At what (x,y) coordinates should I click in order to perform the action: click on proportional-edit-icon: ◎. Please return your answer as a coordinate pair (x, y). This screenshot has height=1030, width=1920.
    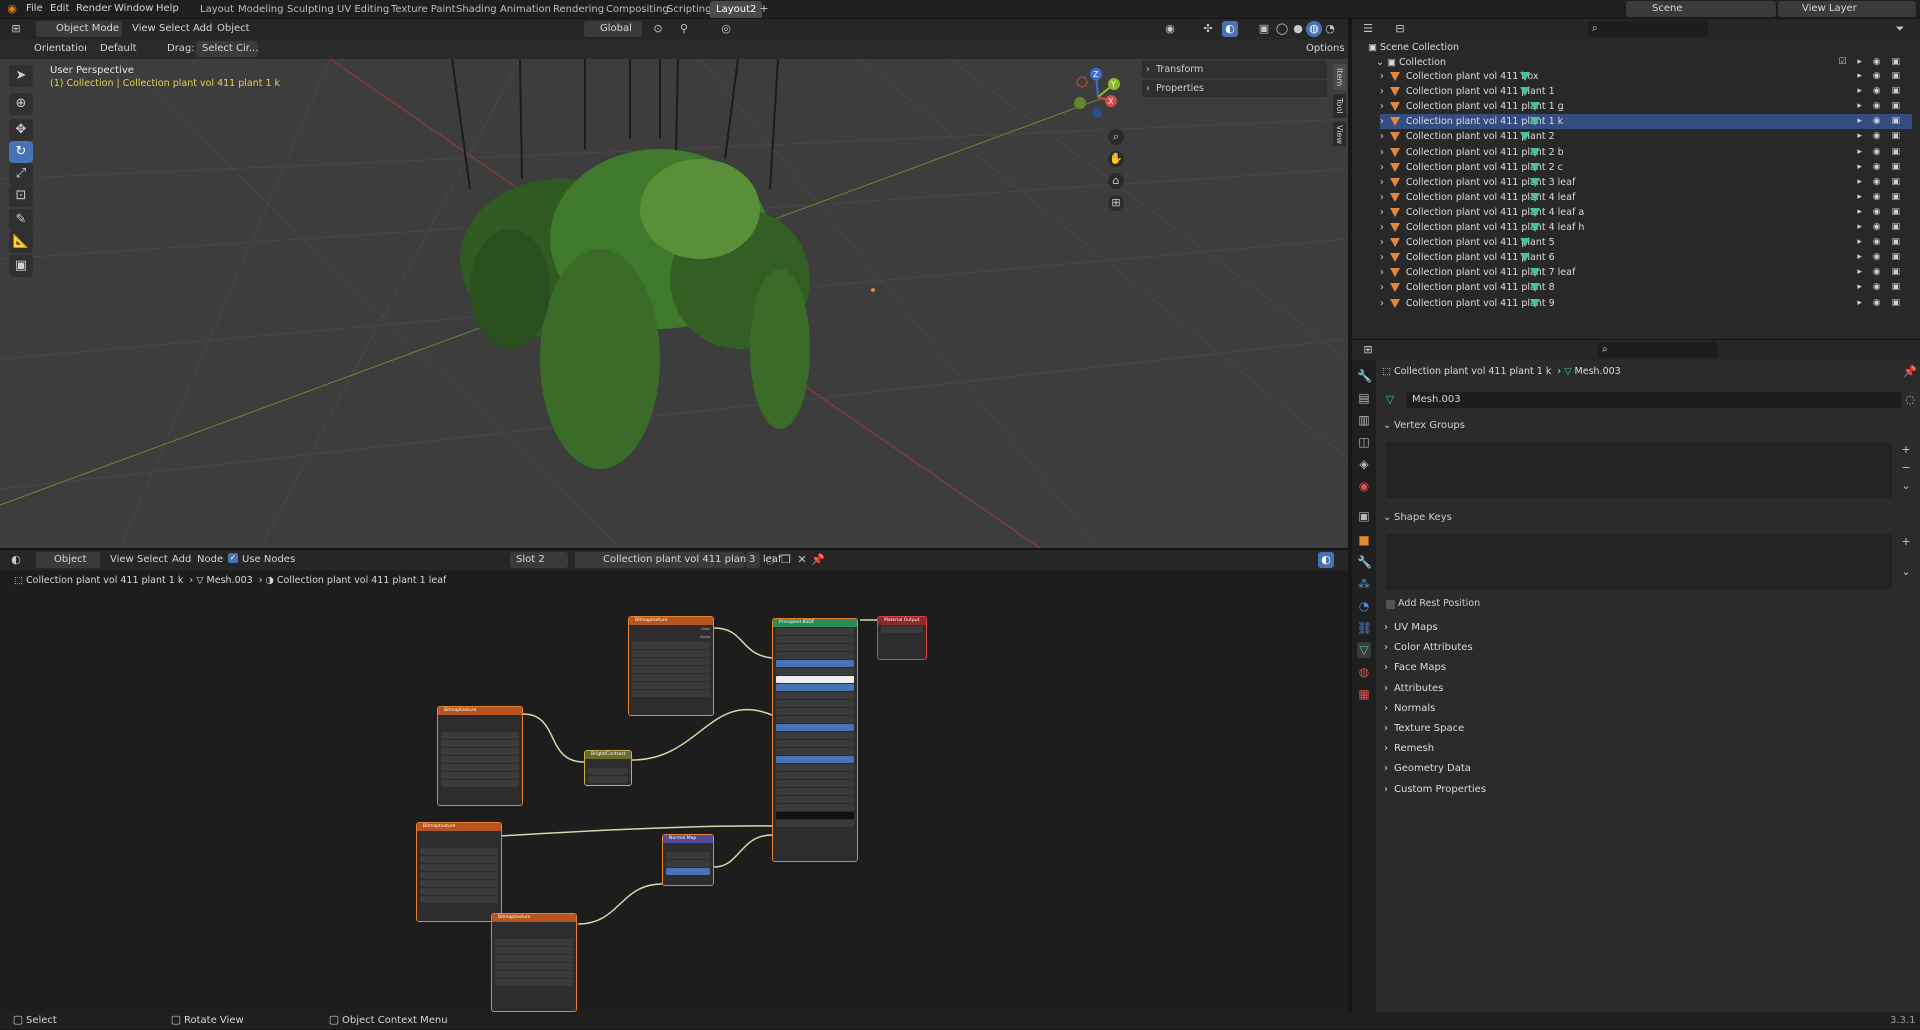
    Looking at the image, I should click on (726, 29).